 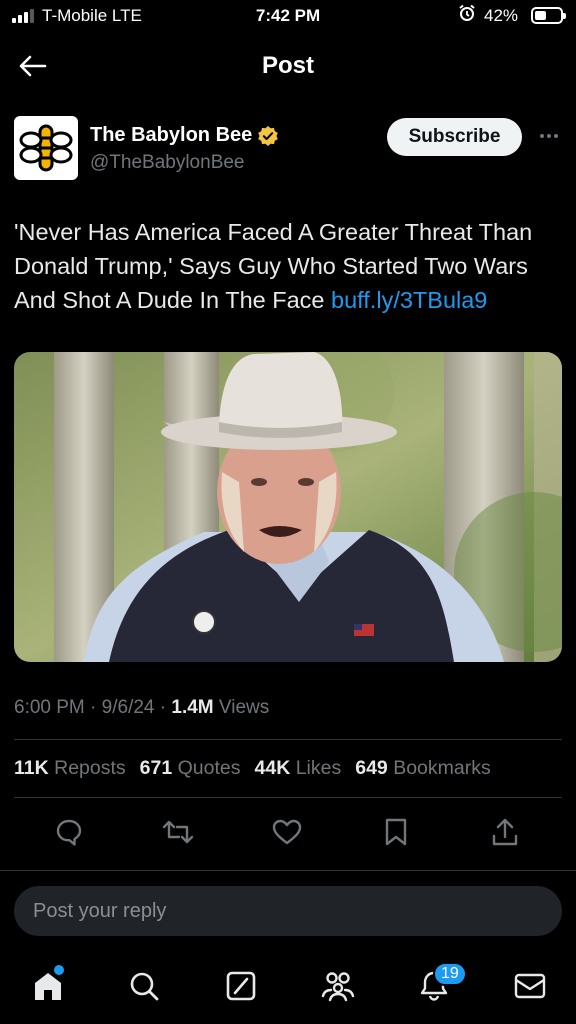 I want to click on messages-icon, so click(x=530, y=986).